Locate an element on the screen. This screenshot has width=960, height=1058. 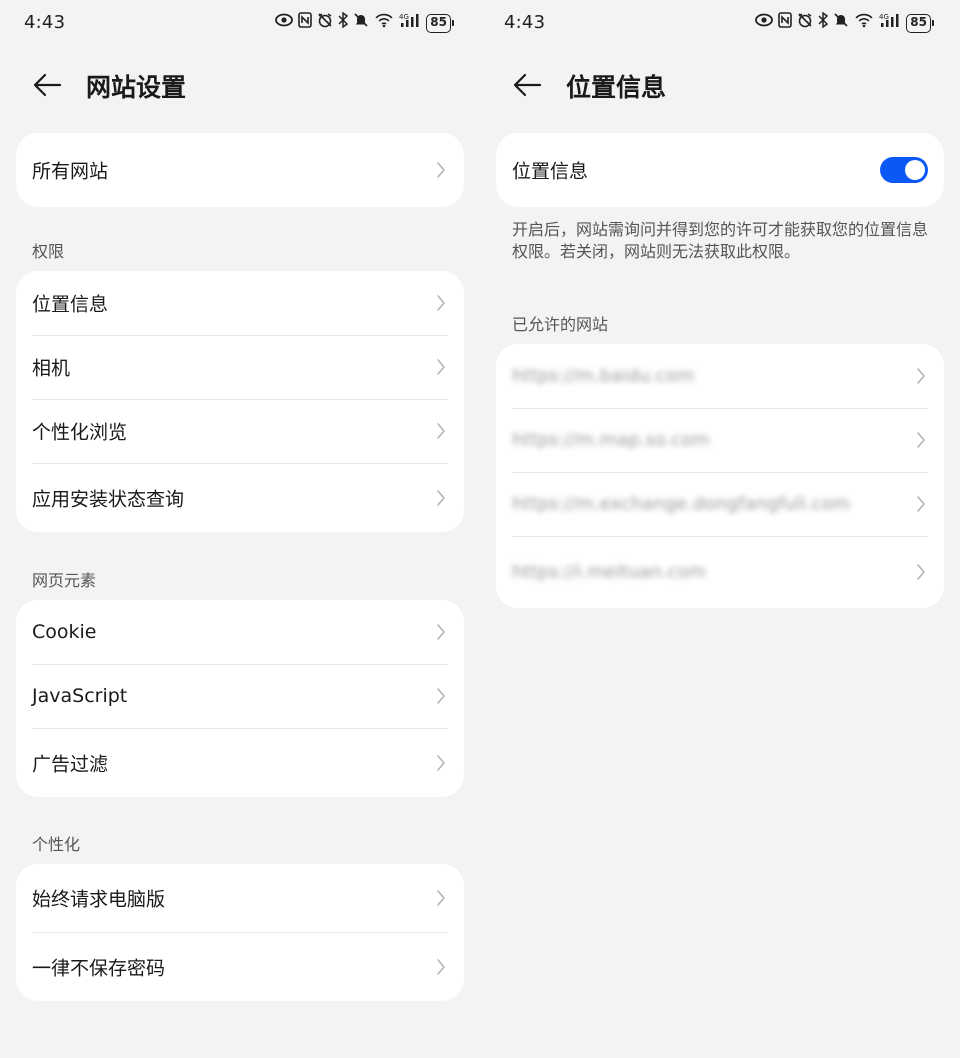
personalization-item-label: 始终请求电脑版 is located at coordinates (99, 899).